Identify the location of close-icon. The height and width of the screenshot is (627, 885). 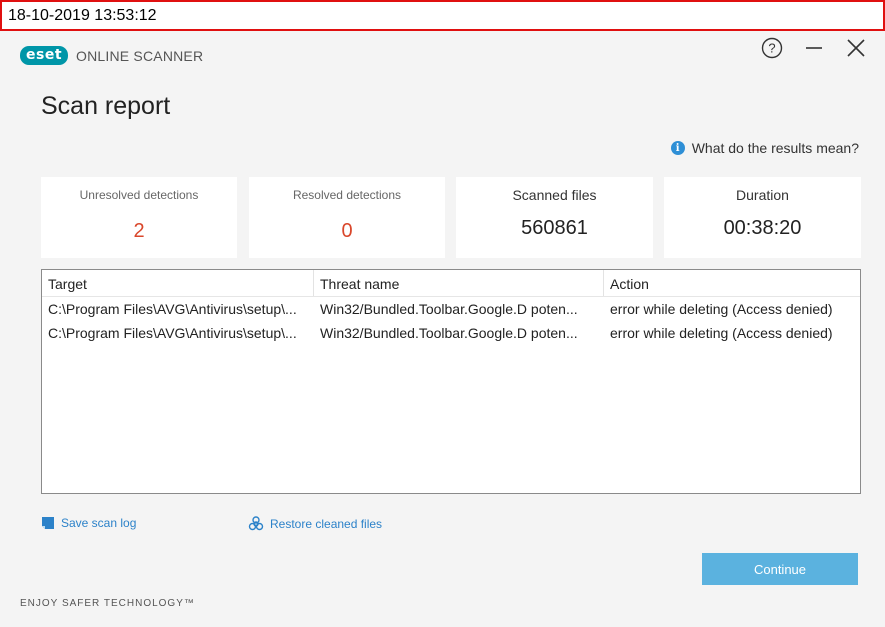
(856, 48).